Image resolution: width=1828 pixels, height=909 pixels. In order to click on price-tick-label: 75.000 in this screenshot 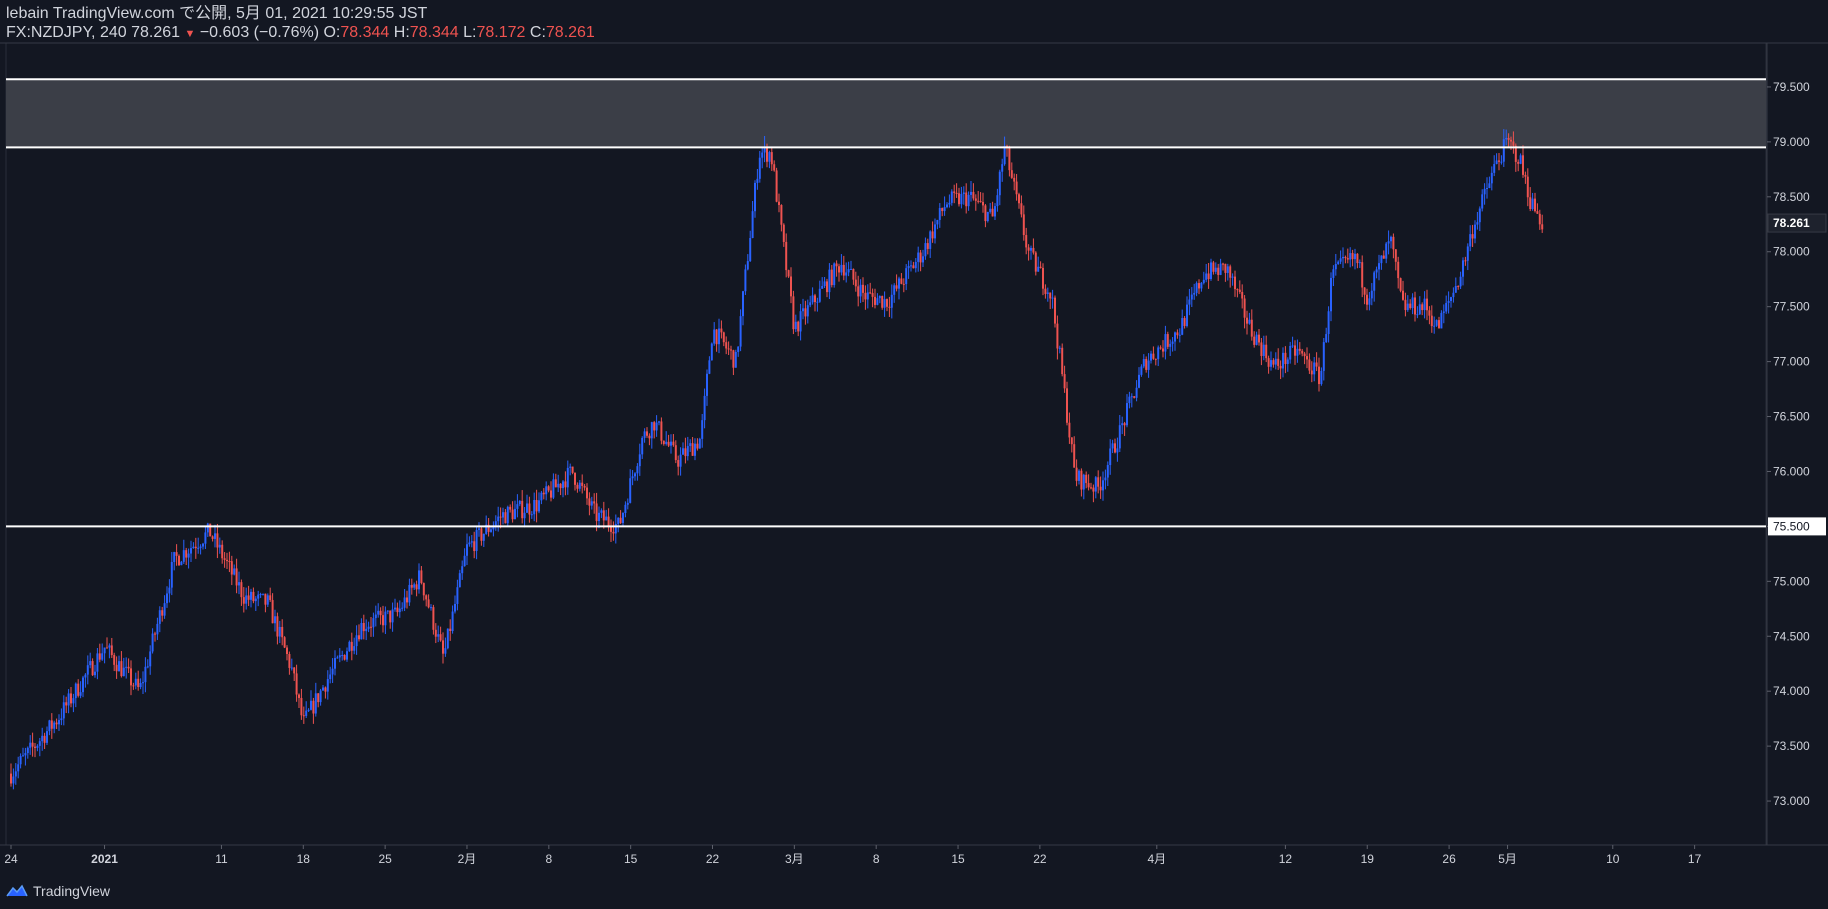, I will do `click(1791, 581)`.